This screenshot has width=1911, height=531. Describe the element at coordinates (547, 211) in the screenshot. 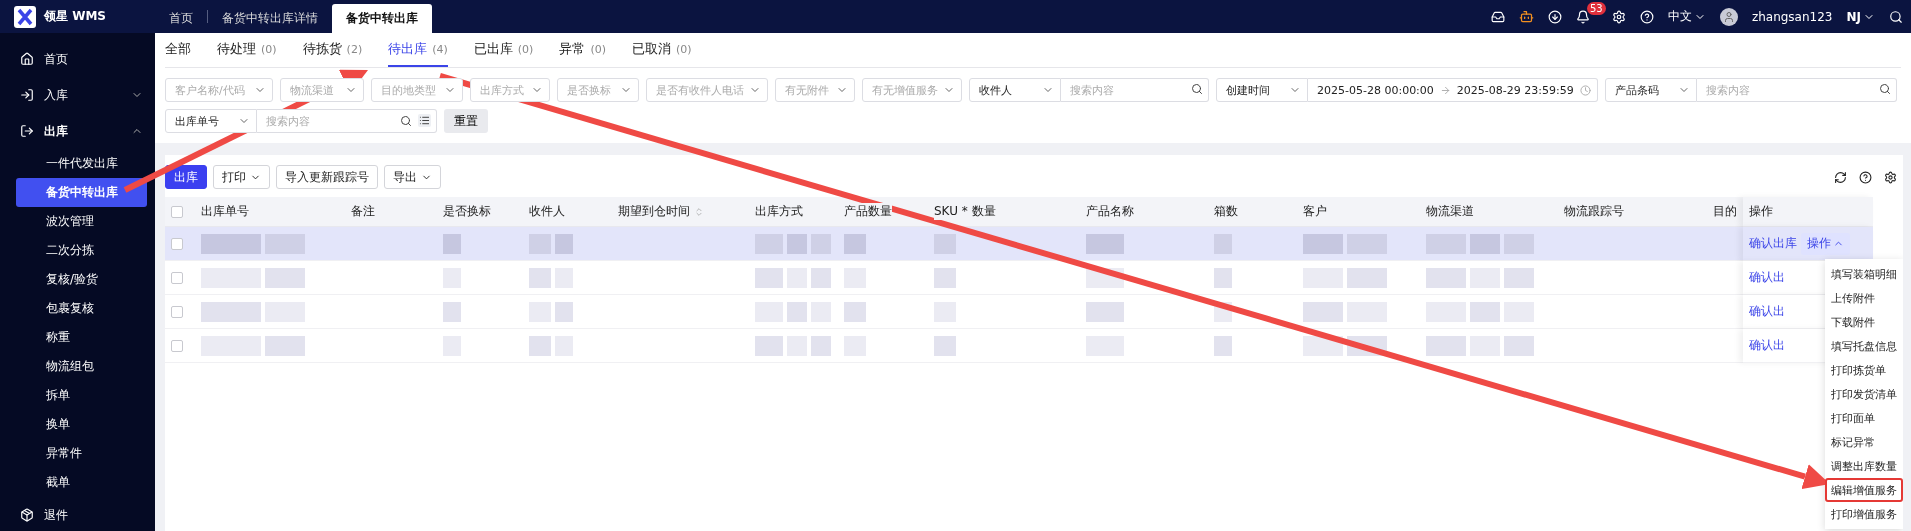

I see `column-header: 收件人` at that location.